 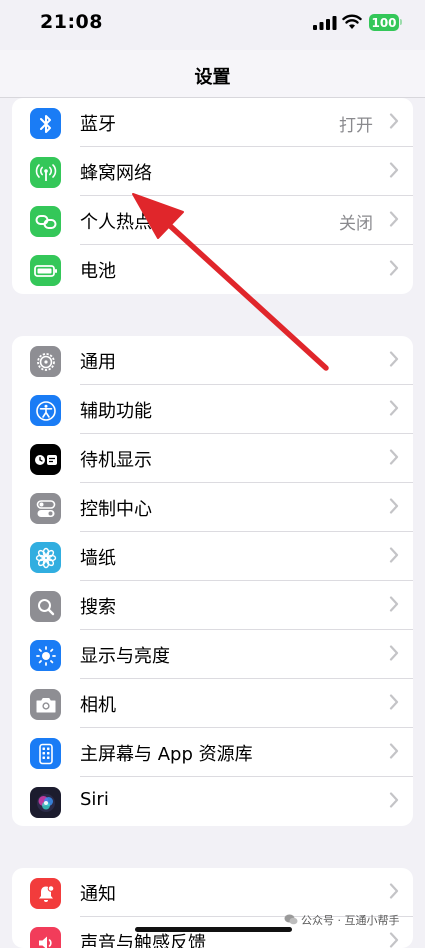 What do you see at coordinates (350, 920) in the screenshot?
I see `watermark-text: 公众号 · 互通小帮手` at bounding box center [350, 920].